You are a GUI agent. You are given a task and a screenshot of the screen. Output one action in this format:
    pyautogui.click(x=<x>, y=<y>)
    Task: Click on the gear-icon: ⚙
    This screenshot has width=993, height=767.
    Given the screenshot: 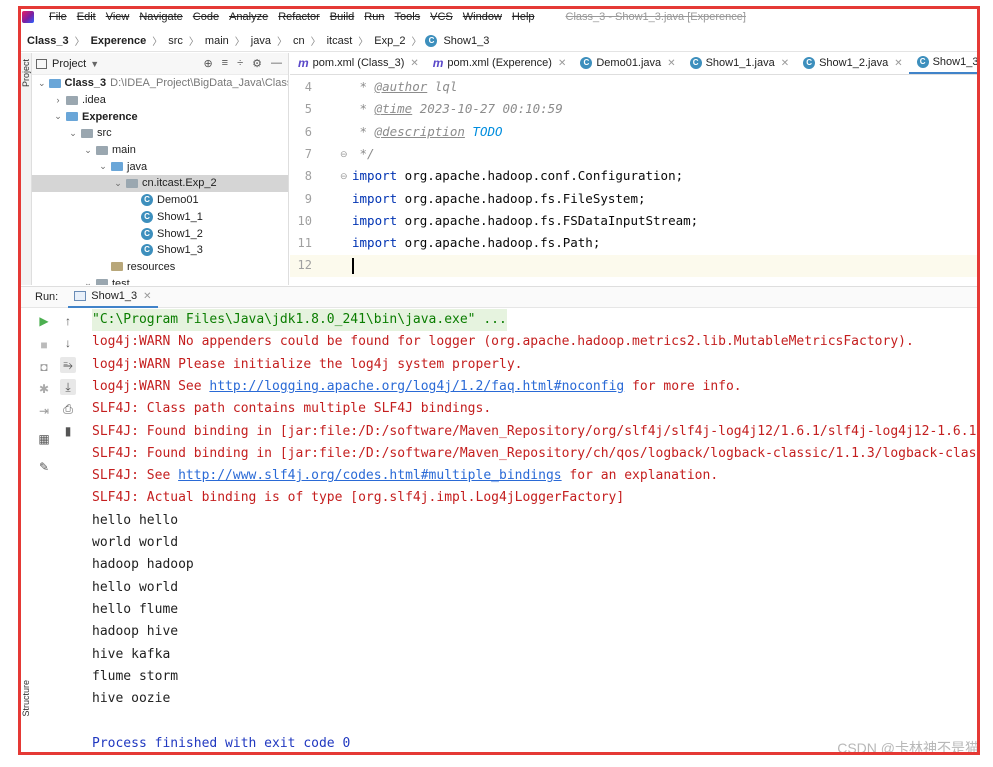 What is the action you would take?
    pyautogui.click(x=257, y=63)
    